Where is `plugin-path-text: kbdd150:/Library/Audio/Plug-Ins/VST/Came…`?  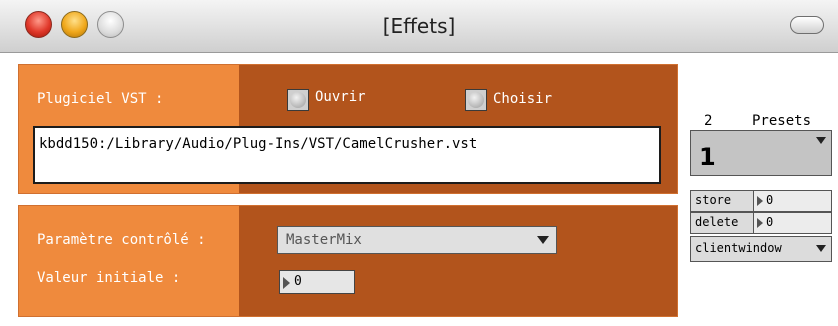 plugin-path-text: kbdd150:/Library/Audio/Plug-Ins/VST/Came… is located at coordinates (258, 144).